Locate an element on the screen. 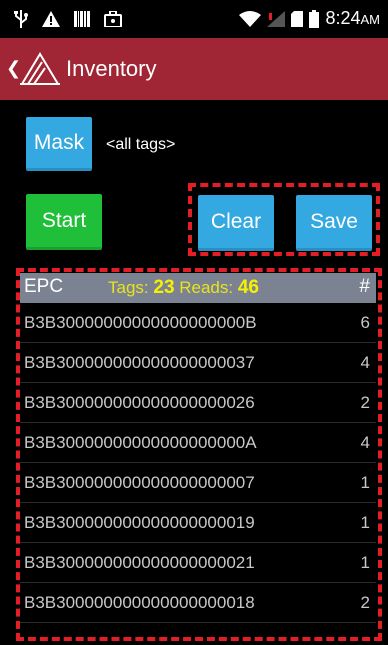 This screenshot has width=388, height=645. status-time: 8:24AM is located at coordinates (352, 18).